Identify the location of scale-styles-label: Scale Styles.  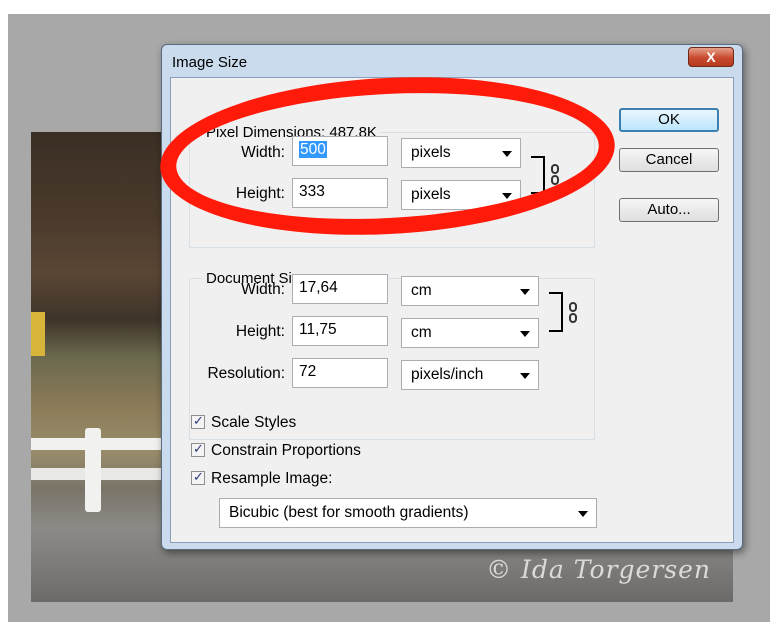
(254, 422).